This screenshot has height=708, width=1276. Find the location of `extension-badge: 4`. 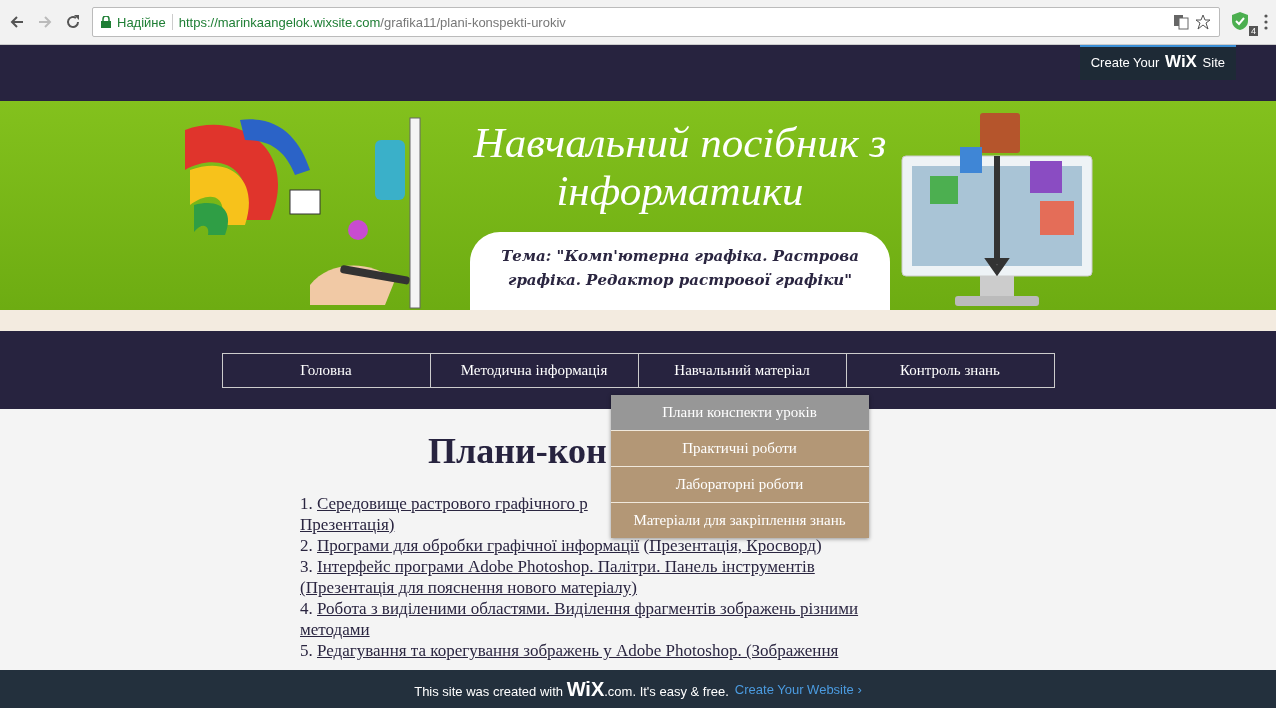

extension-badge: 4 is located at coordinates (1253, 31).